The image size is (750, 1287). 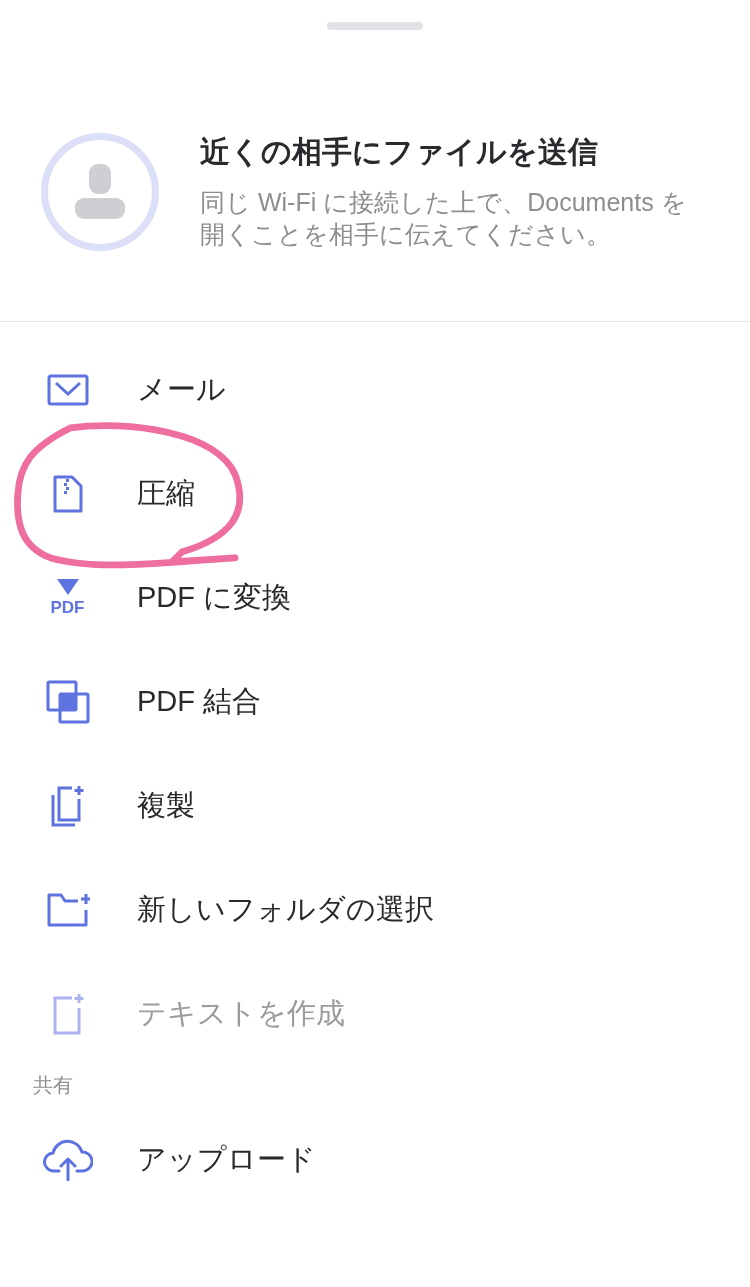 What do you see at coordinates (375, 702) in the screenshot?
I see `menu-item: PDF 結合` at bounding box center [375, 702].